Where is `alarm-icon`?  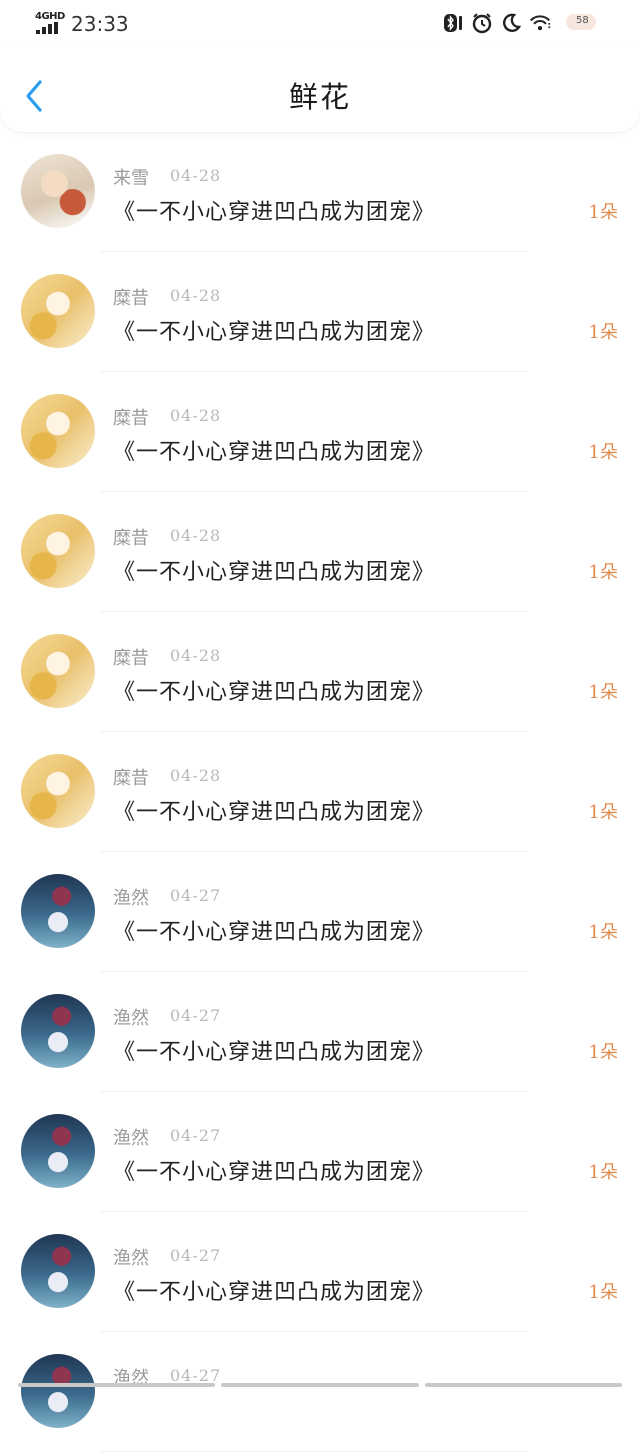 alarm-icon is located at coordinates (482, 23).